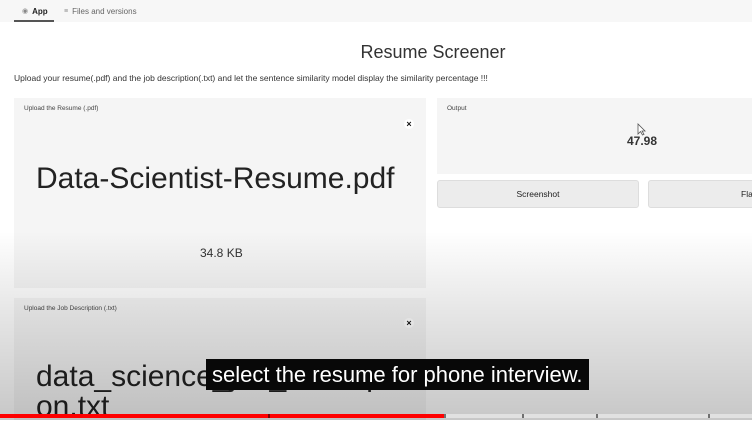 The height and width of the screenshot is (423, 752). I want to click on output-panel: Output 47.98, so click(594, 136).